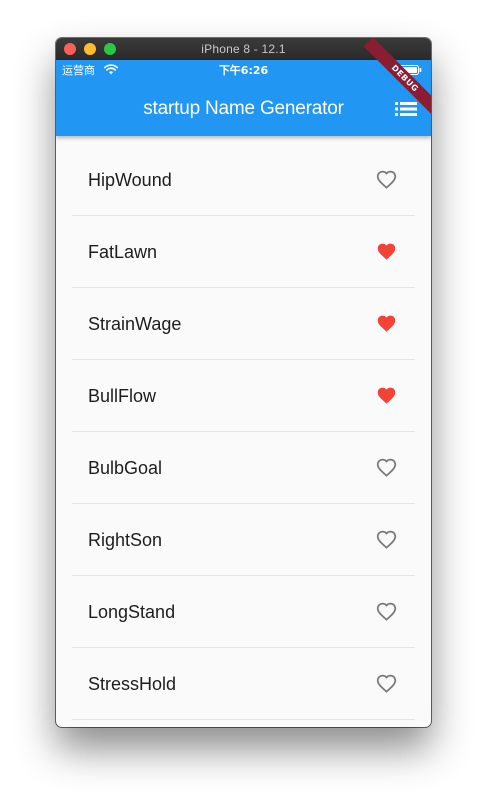 The image size is (487, 801). What do you see at coordinates (125, 540) in the screenshot?
I see `startup-name: RightSon` at bounding box center [125, 540].